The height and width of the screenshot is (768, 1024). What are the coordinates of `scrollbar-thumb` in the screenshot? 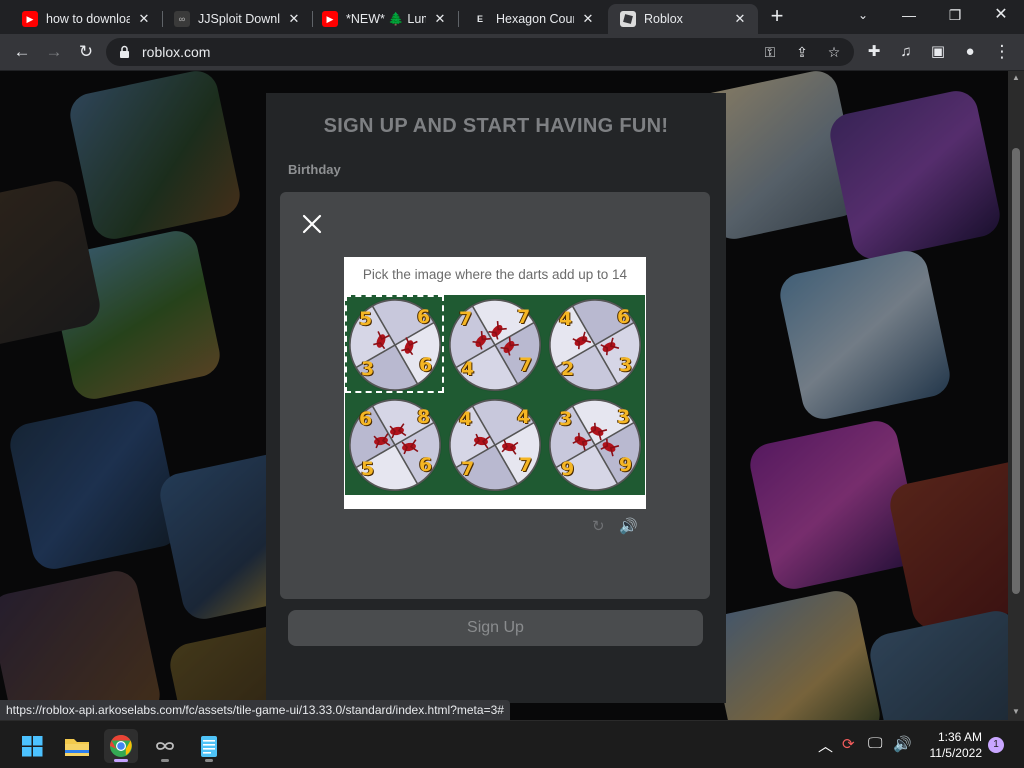 It's located at (1016, 371).